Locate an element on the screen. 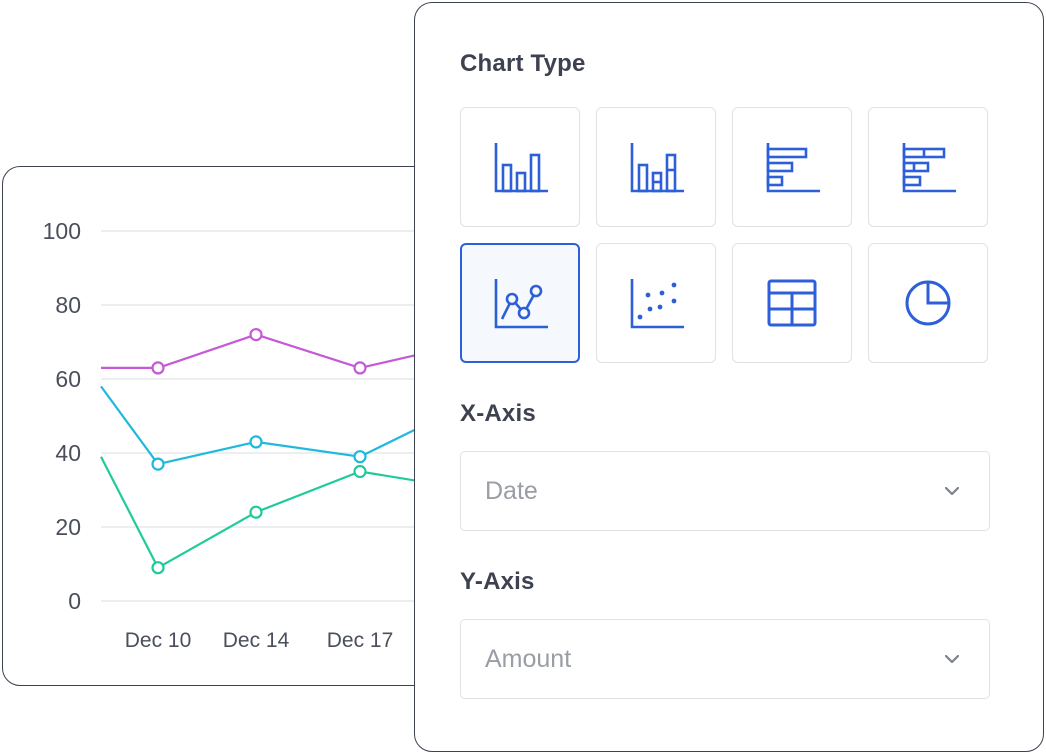 This screenshot has height=754, width=1046. chart-type-title: Chart Type is located at coordinates (523, 63).